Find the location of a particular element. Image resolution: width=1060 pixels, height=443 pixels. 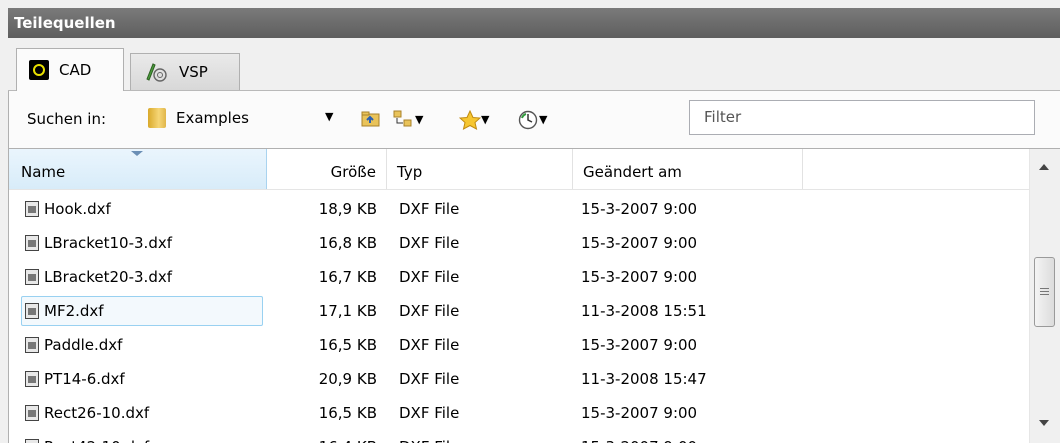

file-name: Hook.dxf is located at coordinates (77, 209).